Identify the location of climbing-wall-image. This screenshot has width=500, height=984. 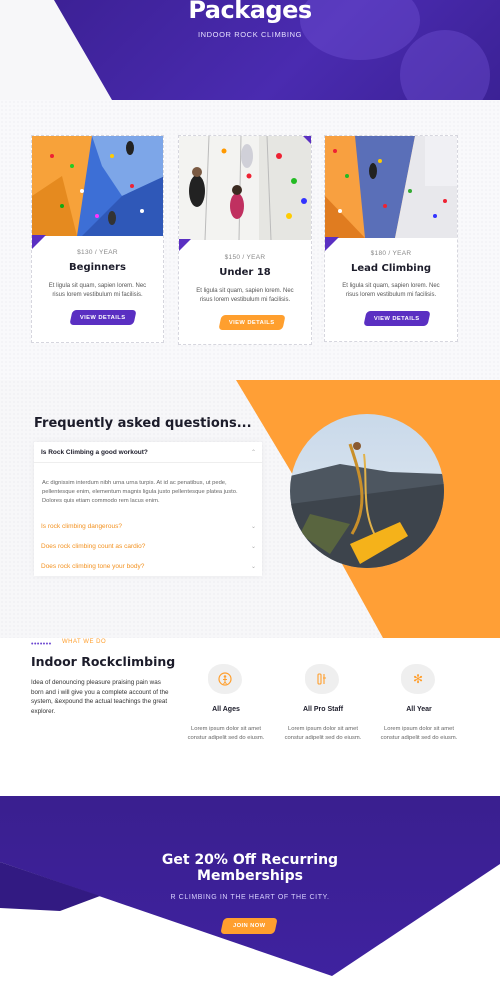
(97, 186).